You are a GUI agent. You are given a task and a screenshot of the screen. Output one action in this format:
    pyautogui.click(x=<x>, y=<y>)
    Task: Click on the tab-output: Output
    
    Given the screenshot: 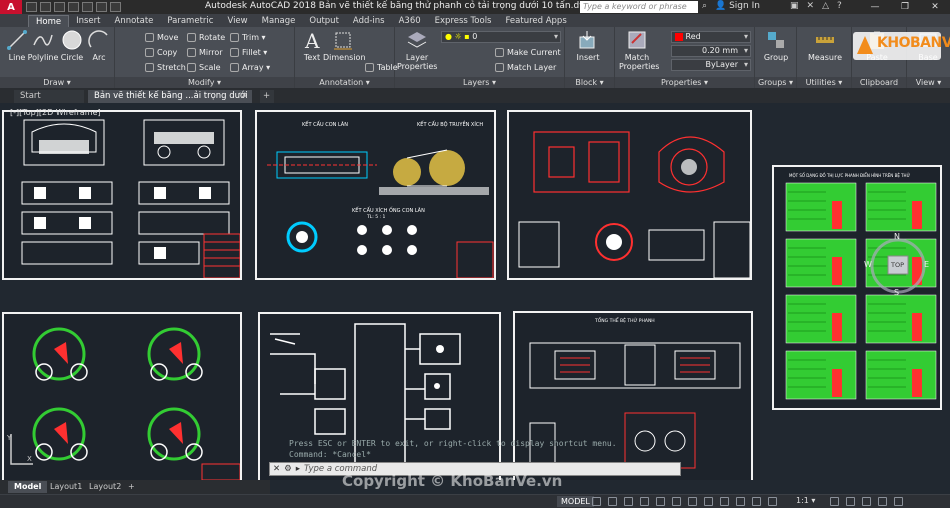 What is the action you would take?
    pyautogui.click(x=324, y=21)
    